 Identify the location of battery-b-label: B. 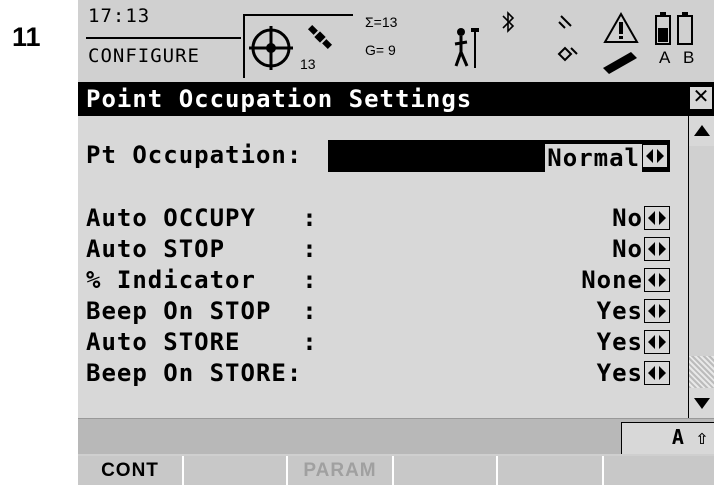
(689, 57).